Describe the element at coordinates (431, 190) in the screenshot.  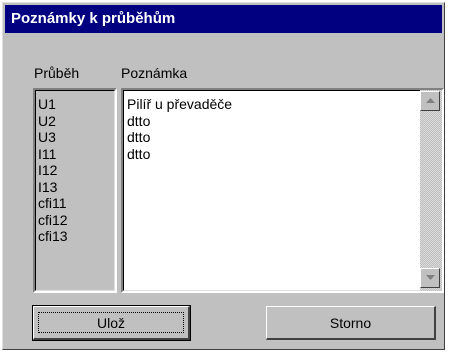
I see `vertical-scrollbar` at that location.